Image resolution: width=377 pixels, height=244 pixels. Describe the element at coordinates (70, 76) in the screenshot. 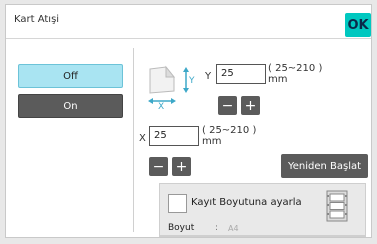

I see `off-button: Off` at that location.